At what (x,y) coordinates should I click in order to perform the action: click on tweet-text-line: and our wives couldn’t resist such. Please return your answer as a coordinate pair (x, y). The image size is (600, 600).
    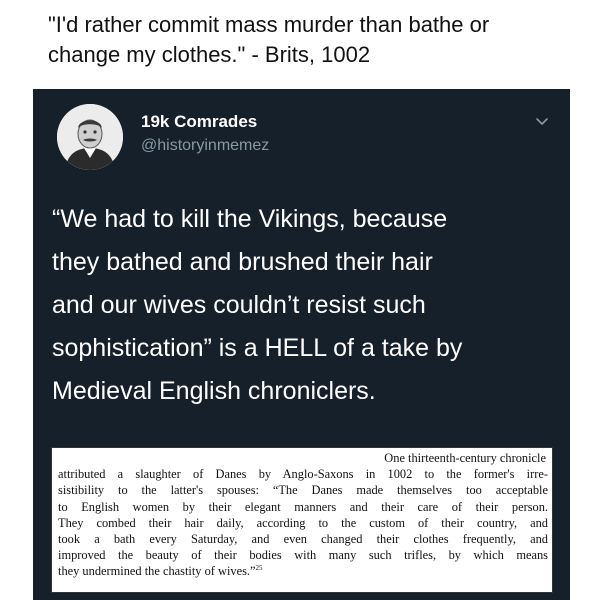
    Looking at the image, I should click on (239, 305).